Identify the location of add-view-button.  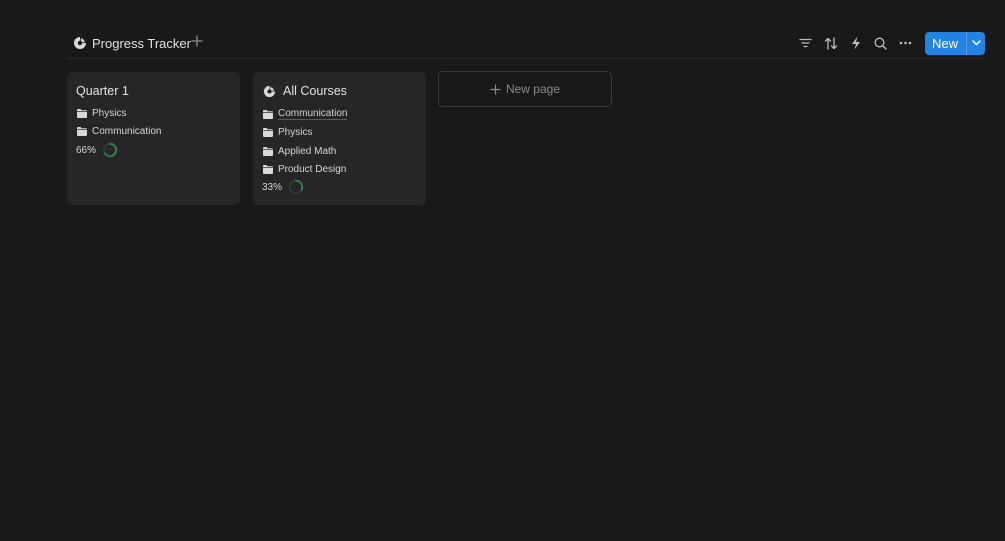
(197, 41).